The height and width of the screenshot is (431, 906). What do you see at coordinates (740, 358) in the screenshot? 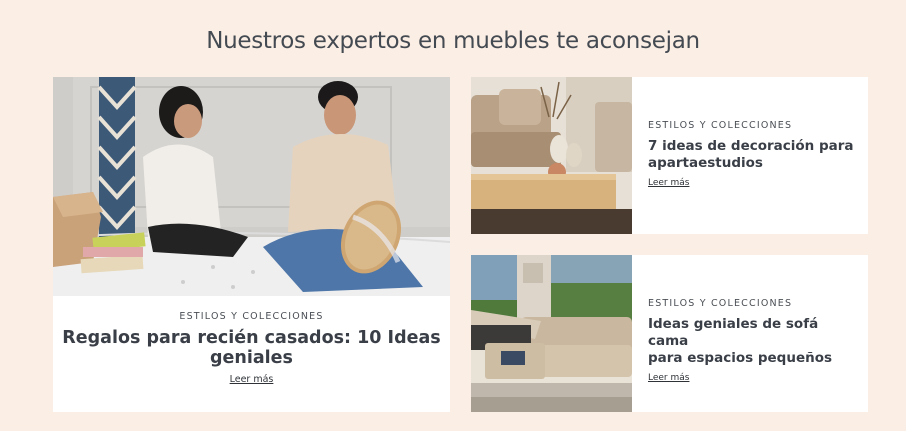
I see `article-title-line: para espacios pequeños` at bounding box center [740, 358].